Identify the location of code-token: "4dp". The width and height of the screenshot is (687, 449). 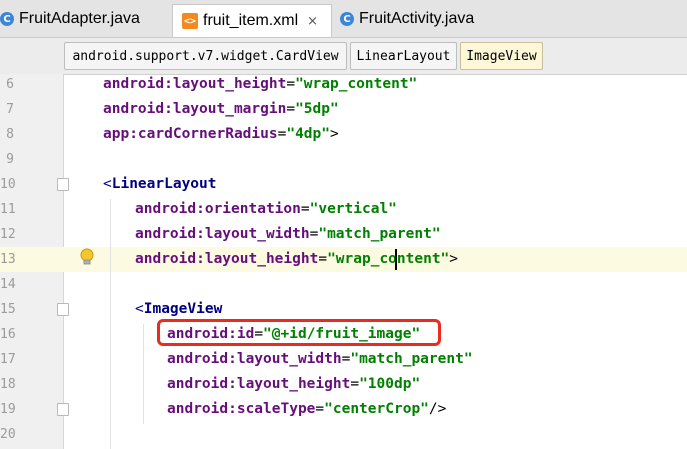
(308, 134).